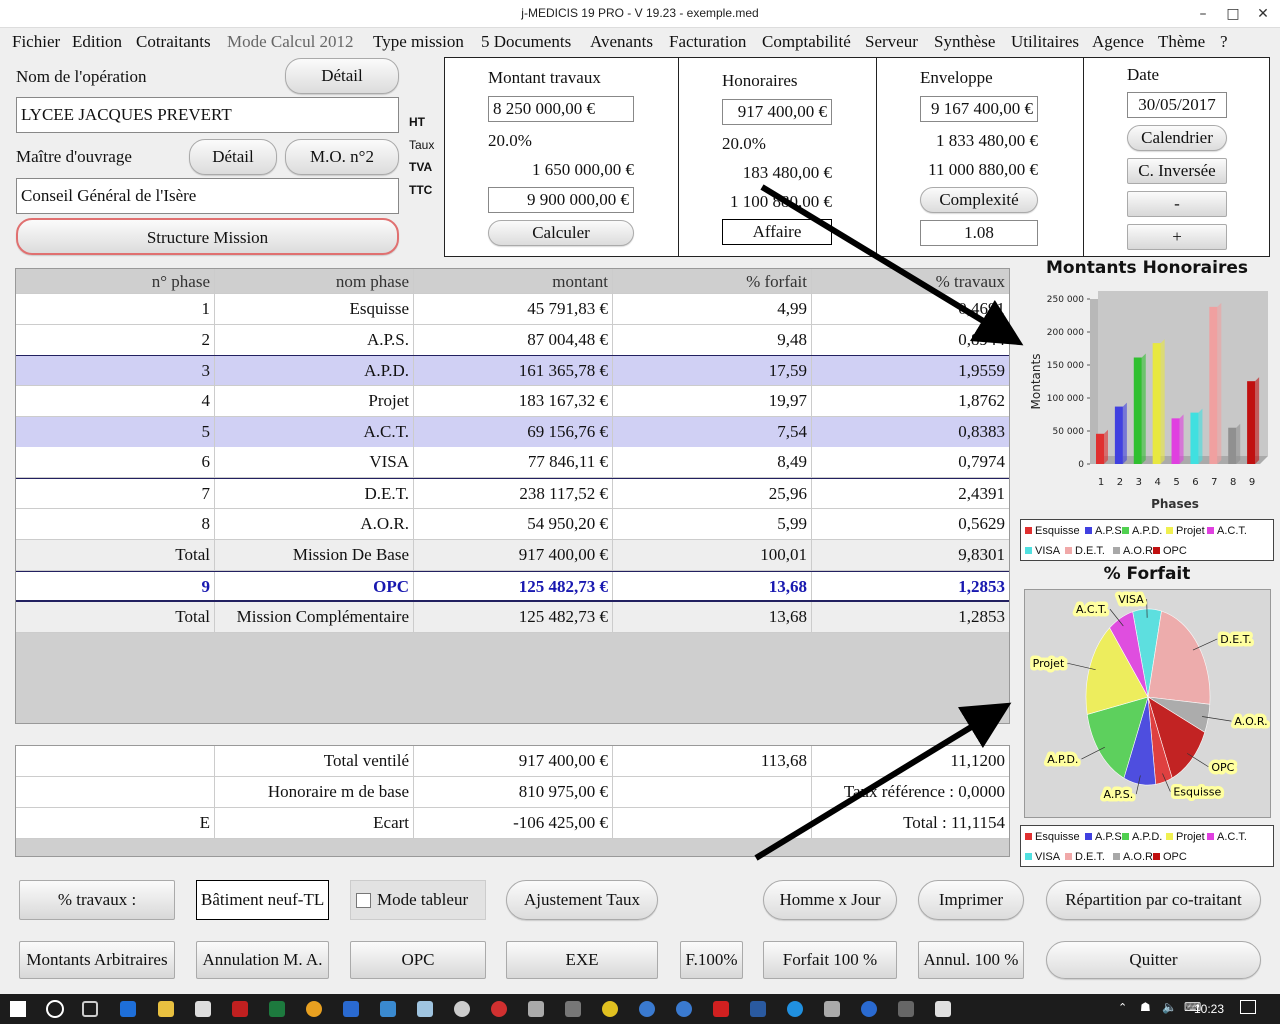 This screenshot has width=1280, height=1024. What do you see at coordinates (979, 200) in the screenshot?
I see `complexite-button: Complexité` at bounding box center [979, 200].